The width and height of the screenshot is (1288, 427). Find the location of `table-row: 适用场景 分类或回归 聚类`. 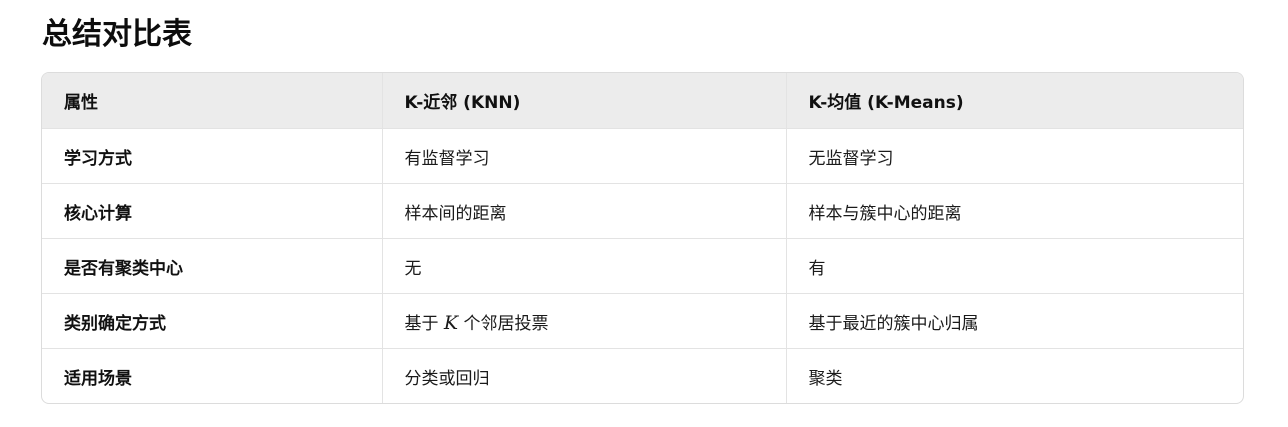

table-row: 适用场景 分类或回归 聚类 is located at coordinates (642, 375).